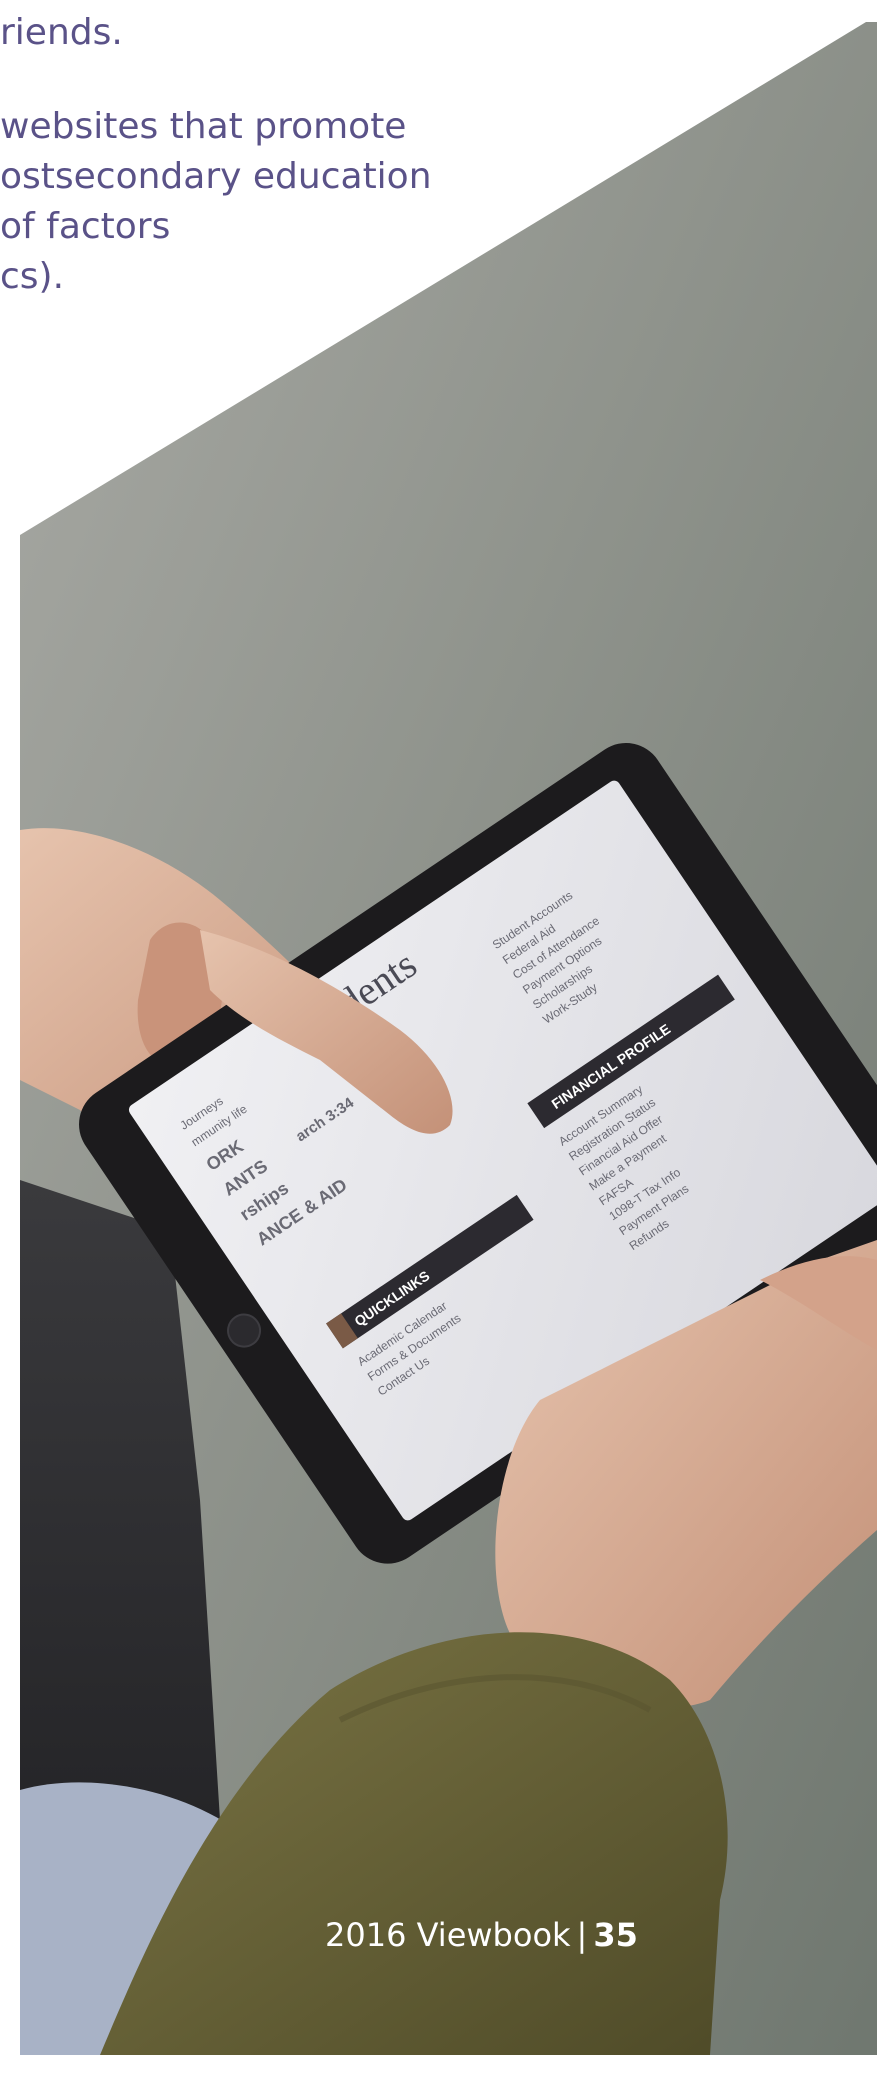  I want to click on paragraph-line: ostsecondary education, so click(216, 176).